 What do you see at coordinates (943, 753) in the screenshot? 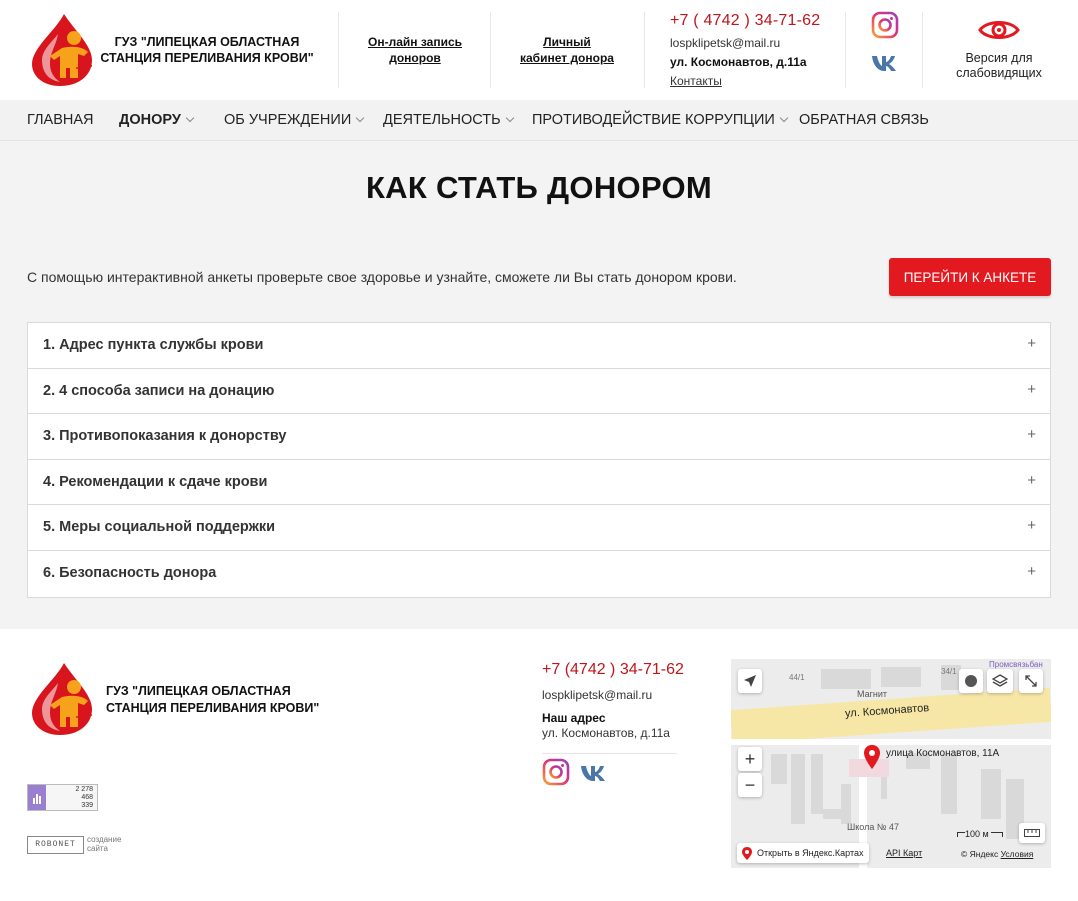
I see `map-marker-label: улица Космонавтов, 11А` at bounding box center [943, 753].